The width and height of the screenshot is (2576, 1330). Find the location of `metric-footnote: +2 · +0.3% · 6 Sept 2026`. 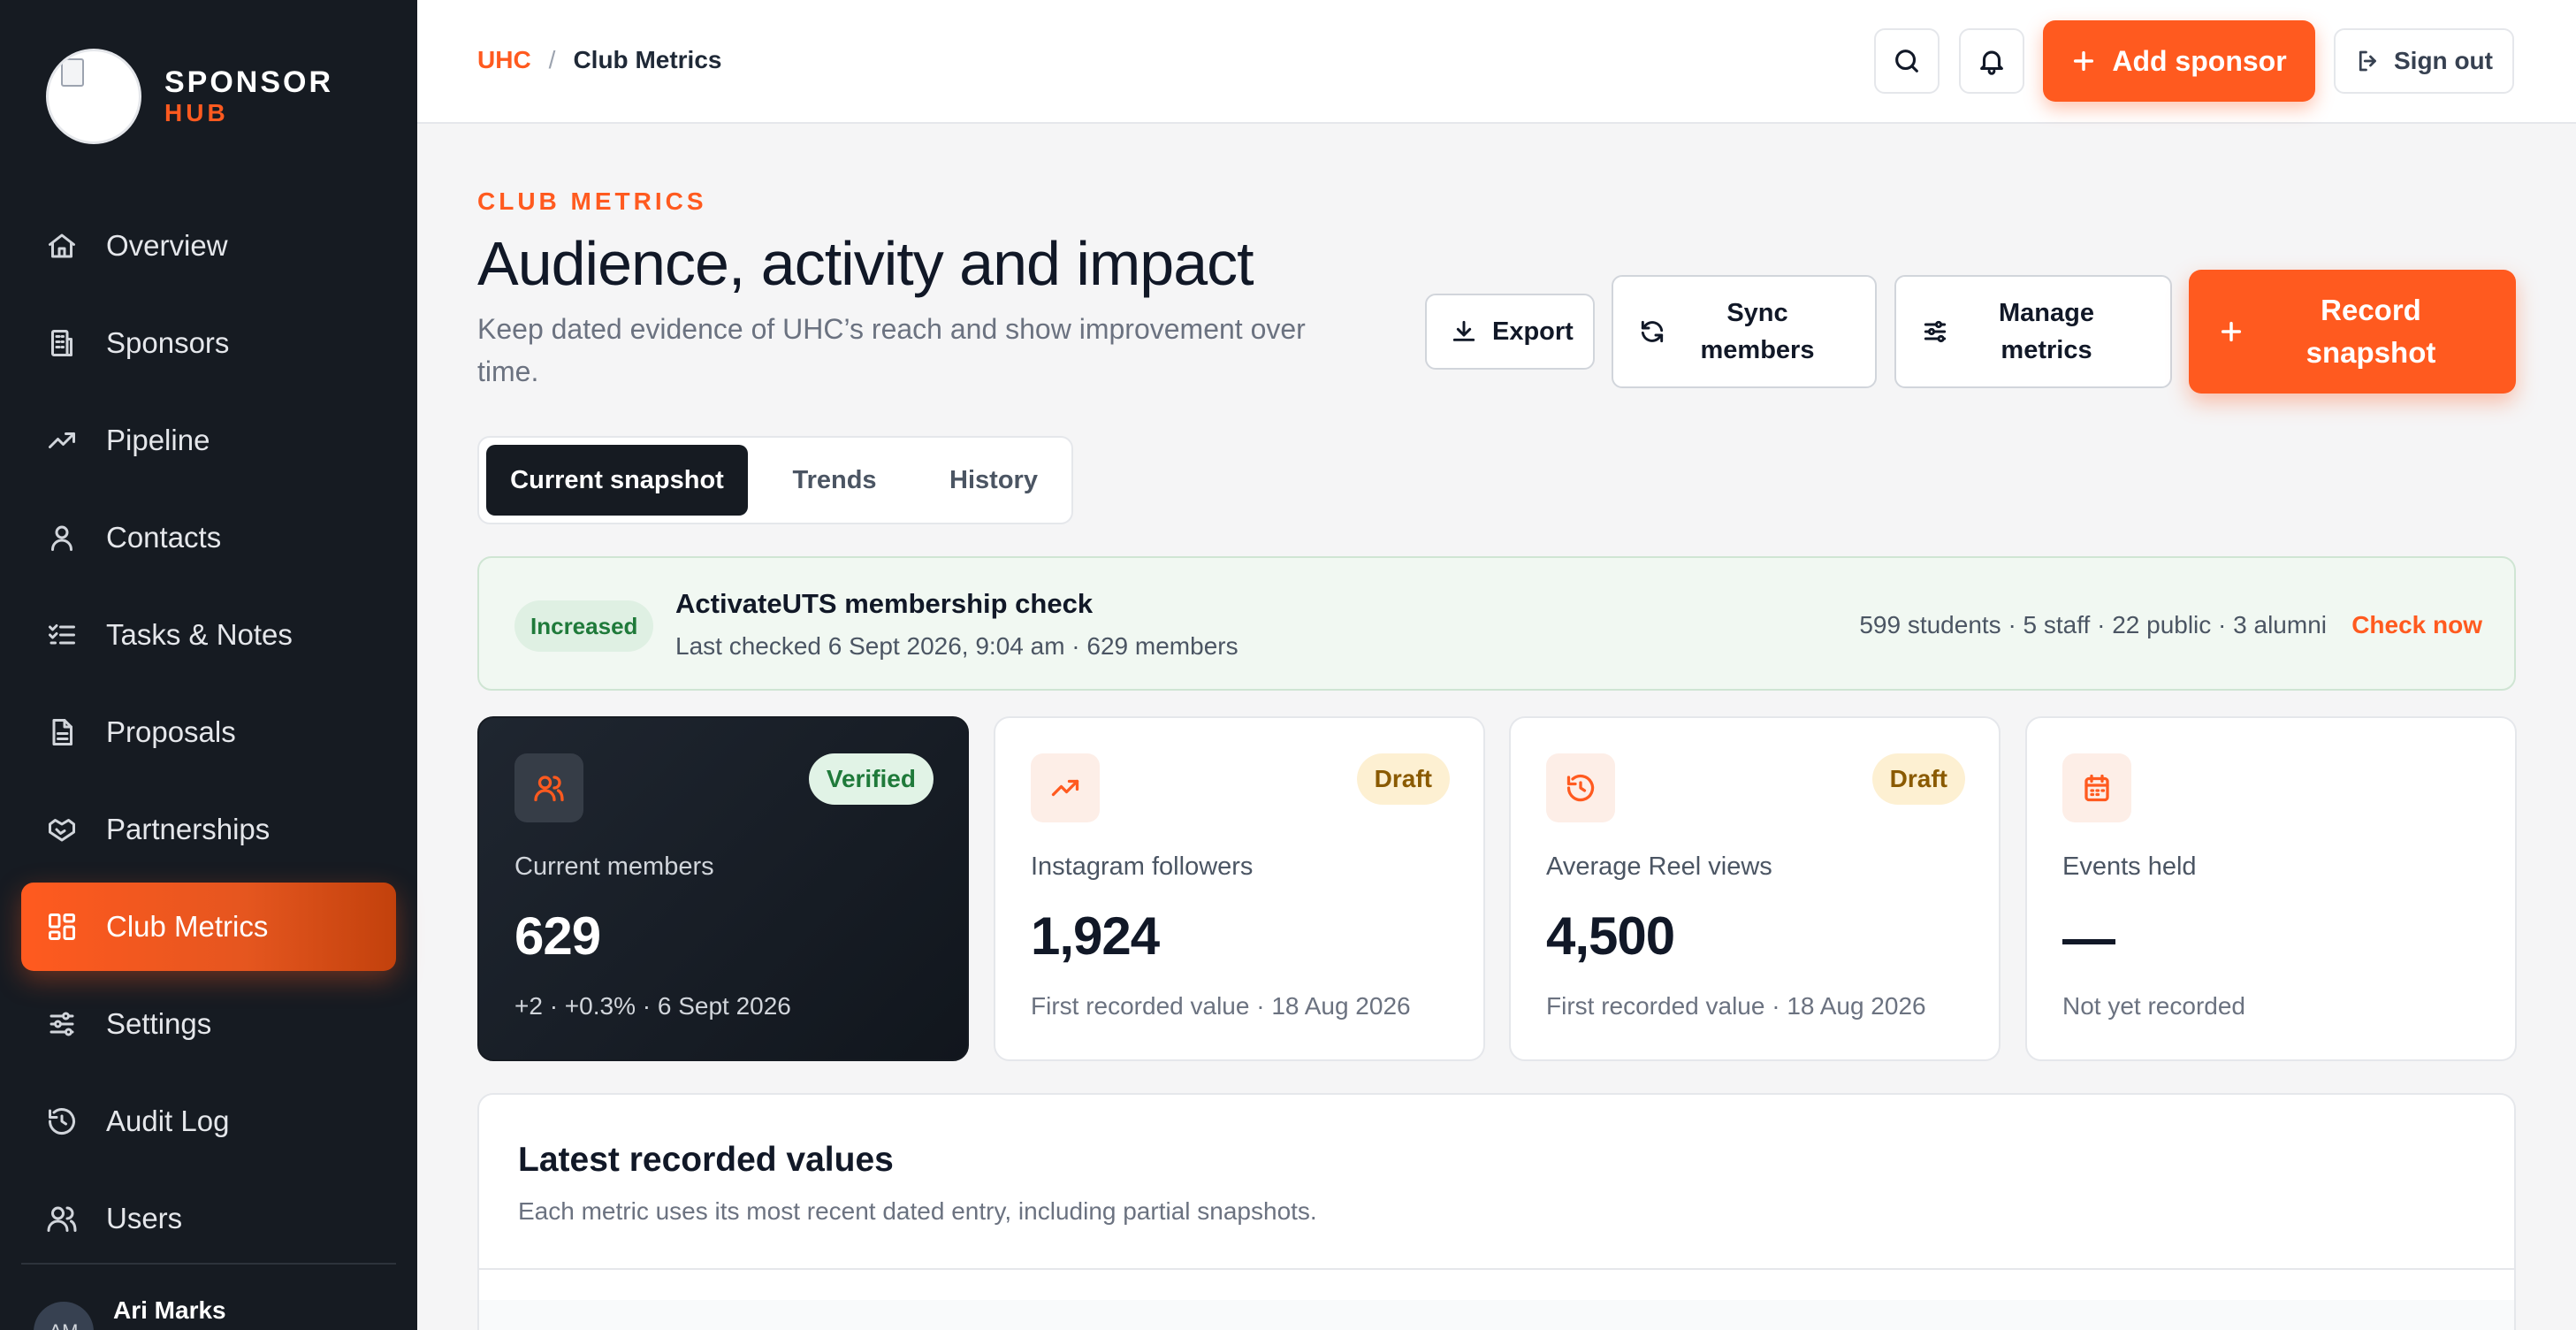

metric-footnote: +2 · +0.3% · 6 Sept 2026 is located at coordinates (652, 1006).